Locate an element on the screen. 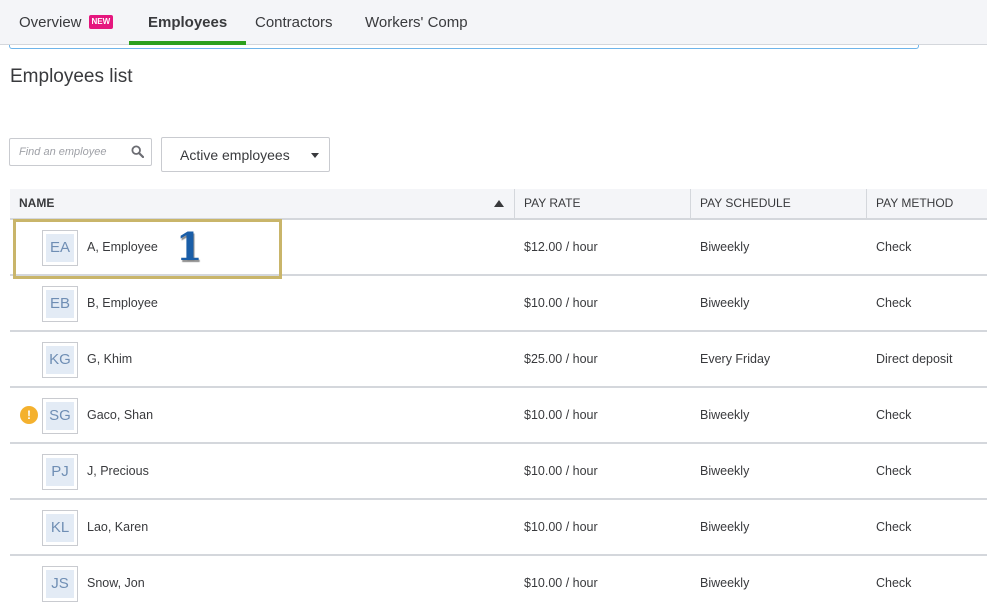 Image resolution: width=987 pixels, height=608 pixels. employee-status-dropdown: Active employees is located at coordinates (245, 154).